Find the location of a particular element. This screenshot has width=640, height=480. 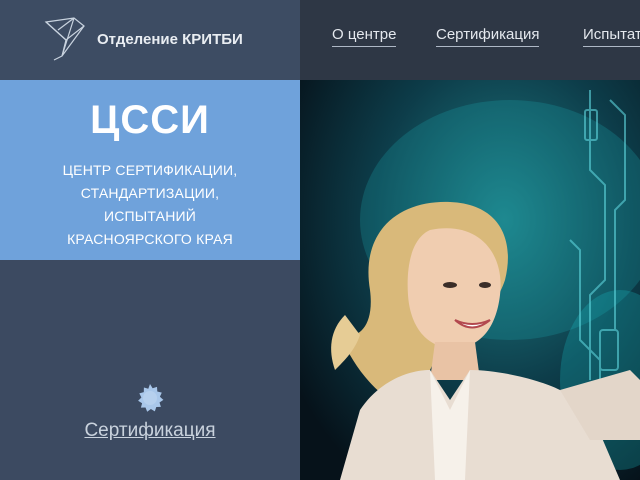

hero-subtitle-line: ЦЕНТР СЕРТИФИКАЦИИ, is located at coordinates (150, 170).